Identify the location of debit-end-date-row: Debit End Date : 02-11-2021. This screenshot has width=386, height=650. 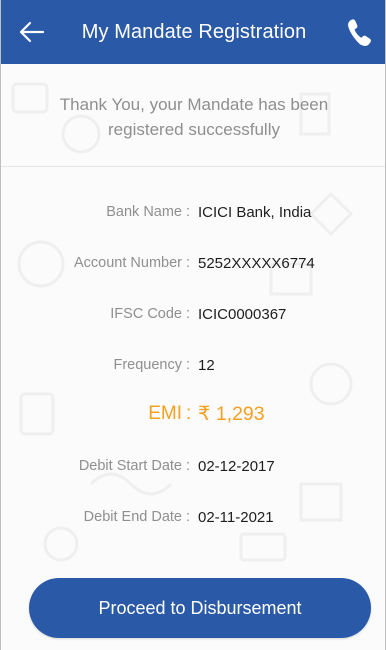
(193, 517).